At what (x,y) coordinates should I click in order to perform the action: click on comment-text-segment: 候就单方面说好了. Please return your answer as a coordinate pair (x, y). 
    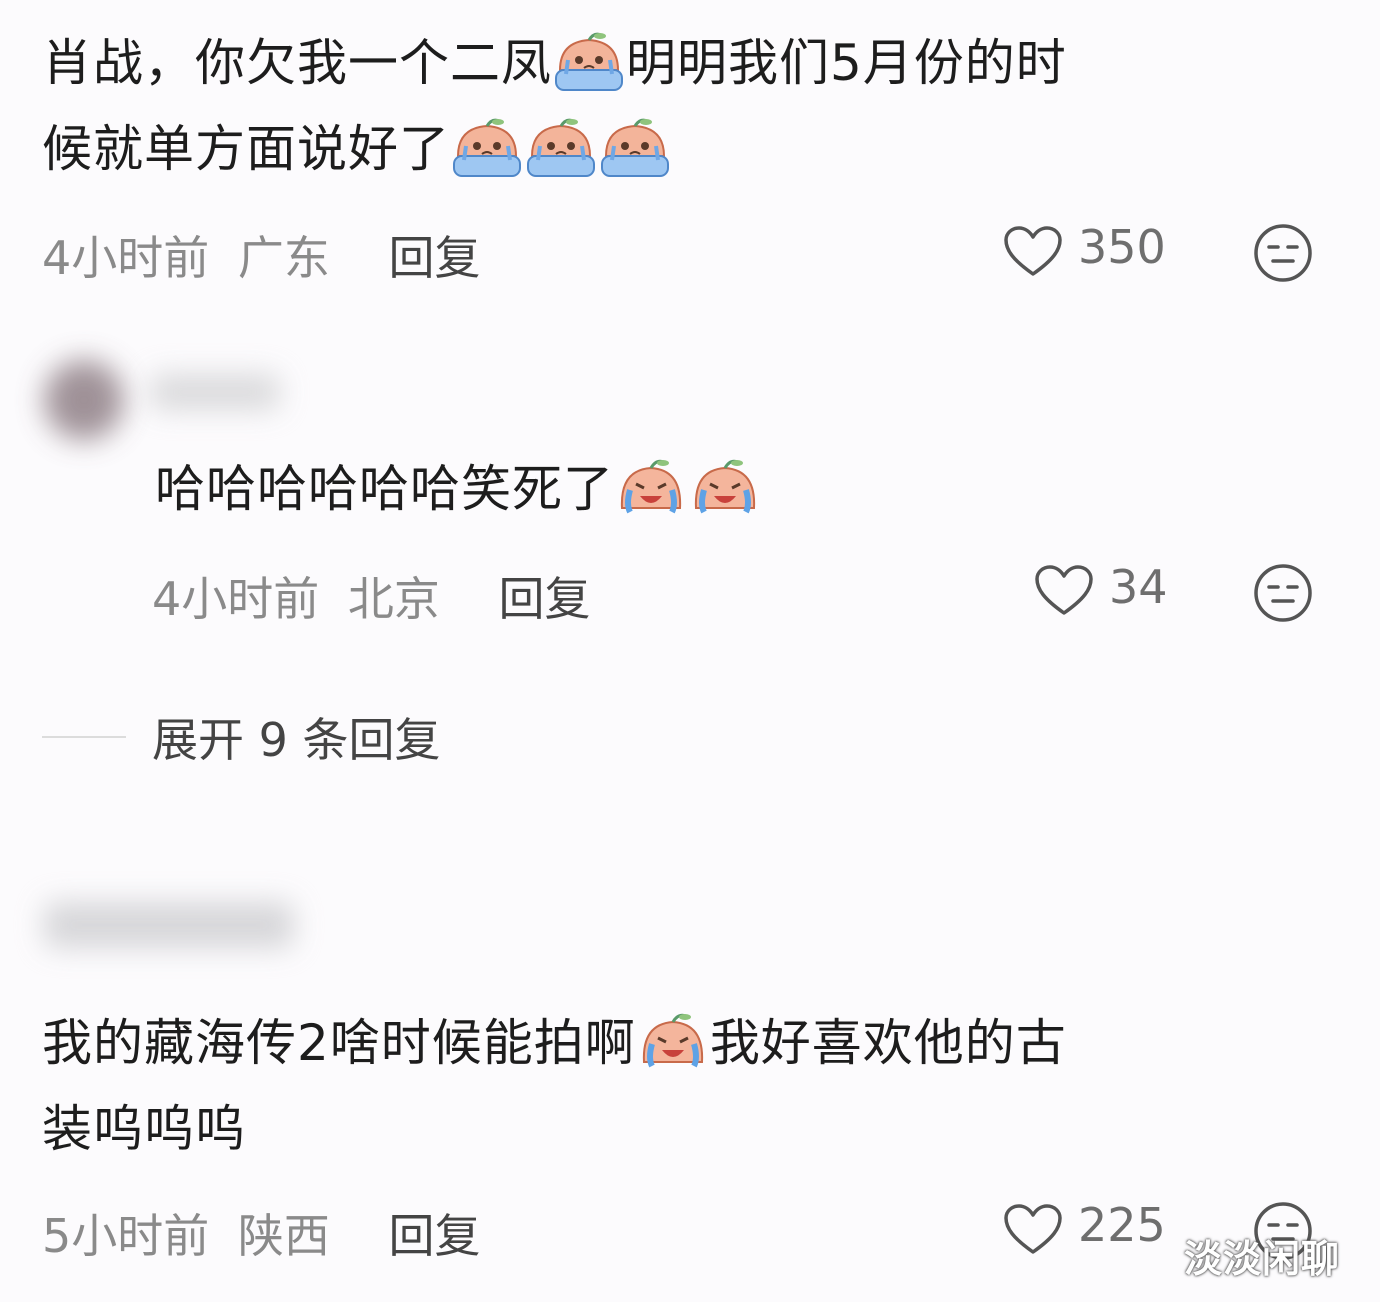
    Looking at the image, I should click on (246, 149).